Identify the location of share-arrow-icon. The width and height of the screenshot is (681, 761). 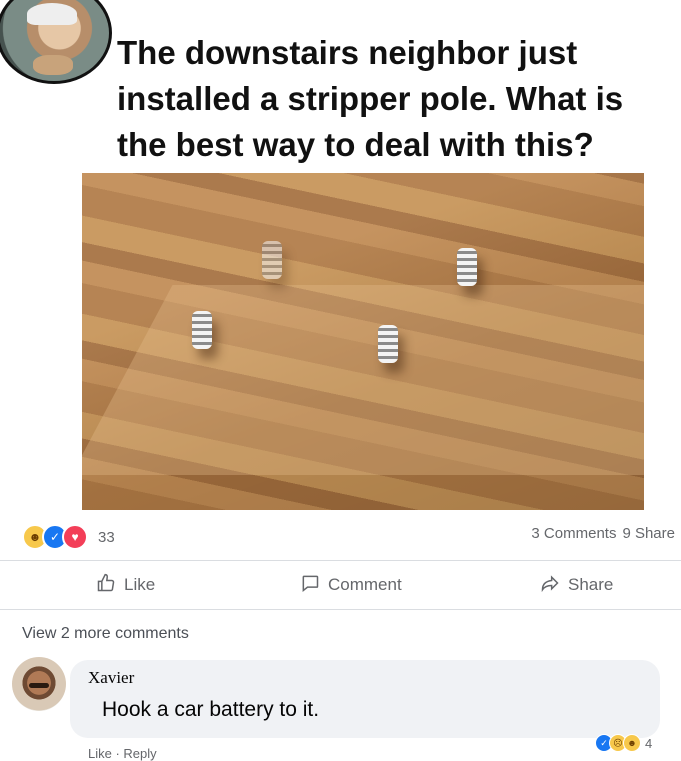
(550, 585).